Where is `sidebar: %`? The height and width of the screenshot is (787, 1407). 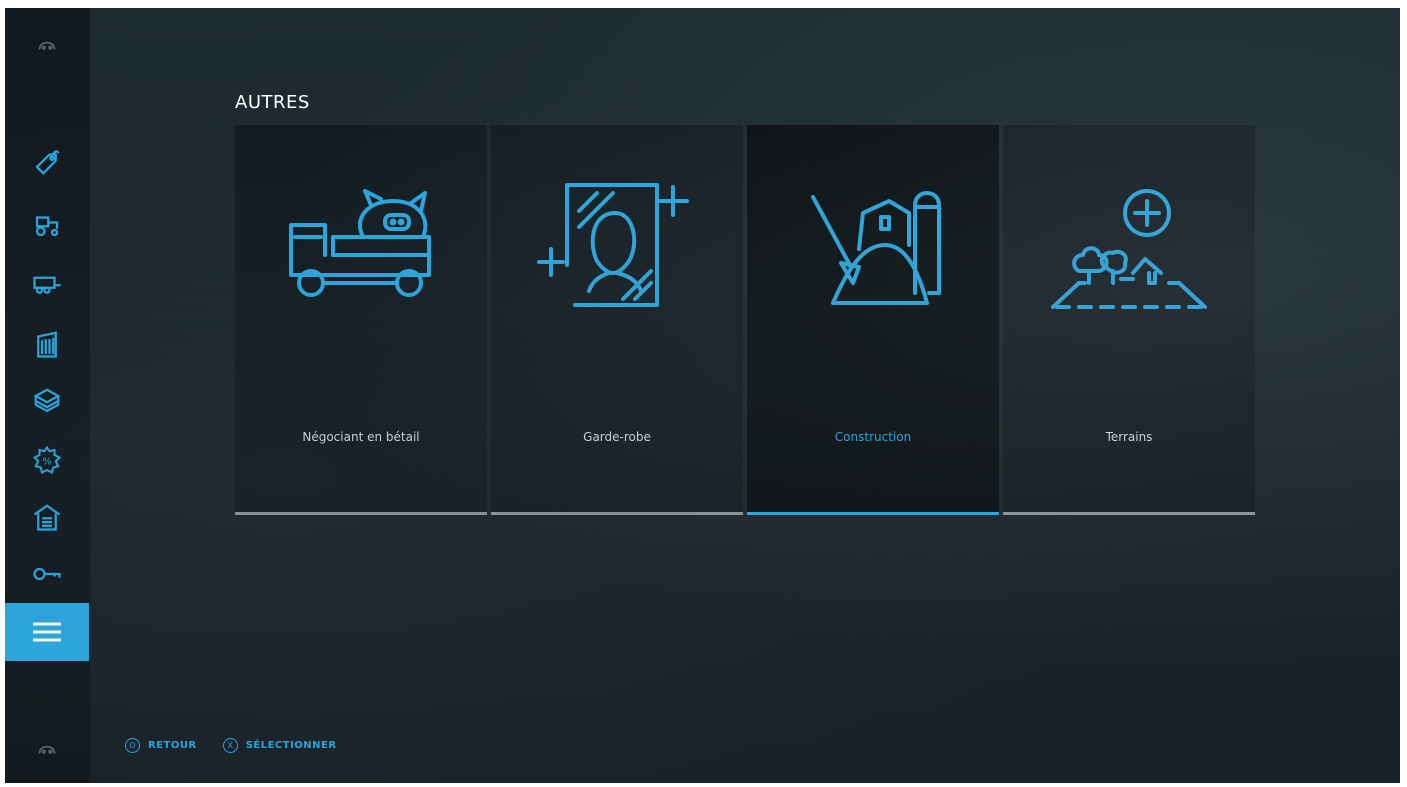 sidebar: % is located at coordinates (47, 395).